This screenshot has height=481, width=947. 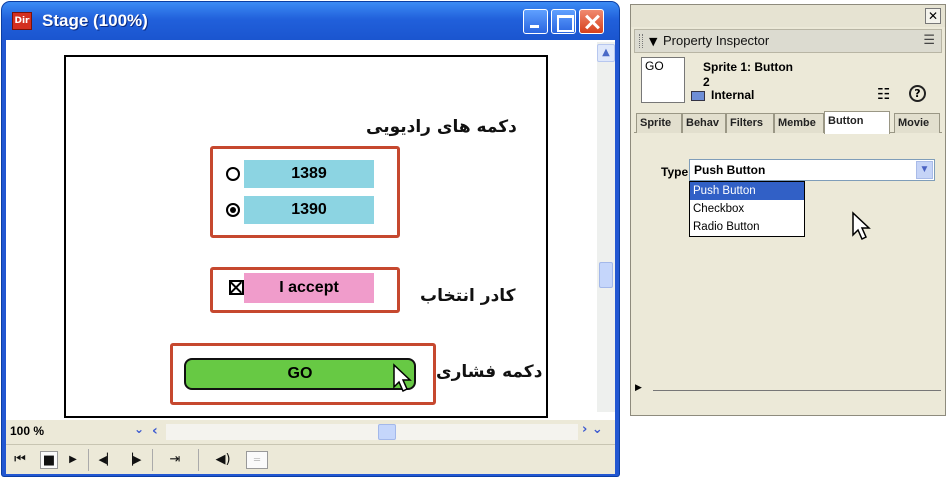 I want to click on option-radio-button: Radio Button, so click(x=747, y=227).